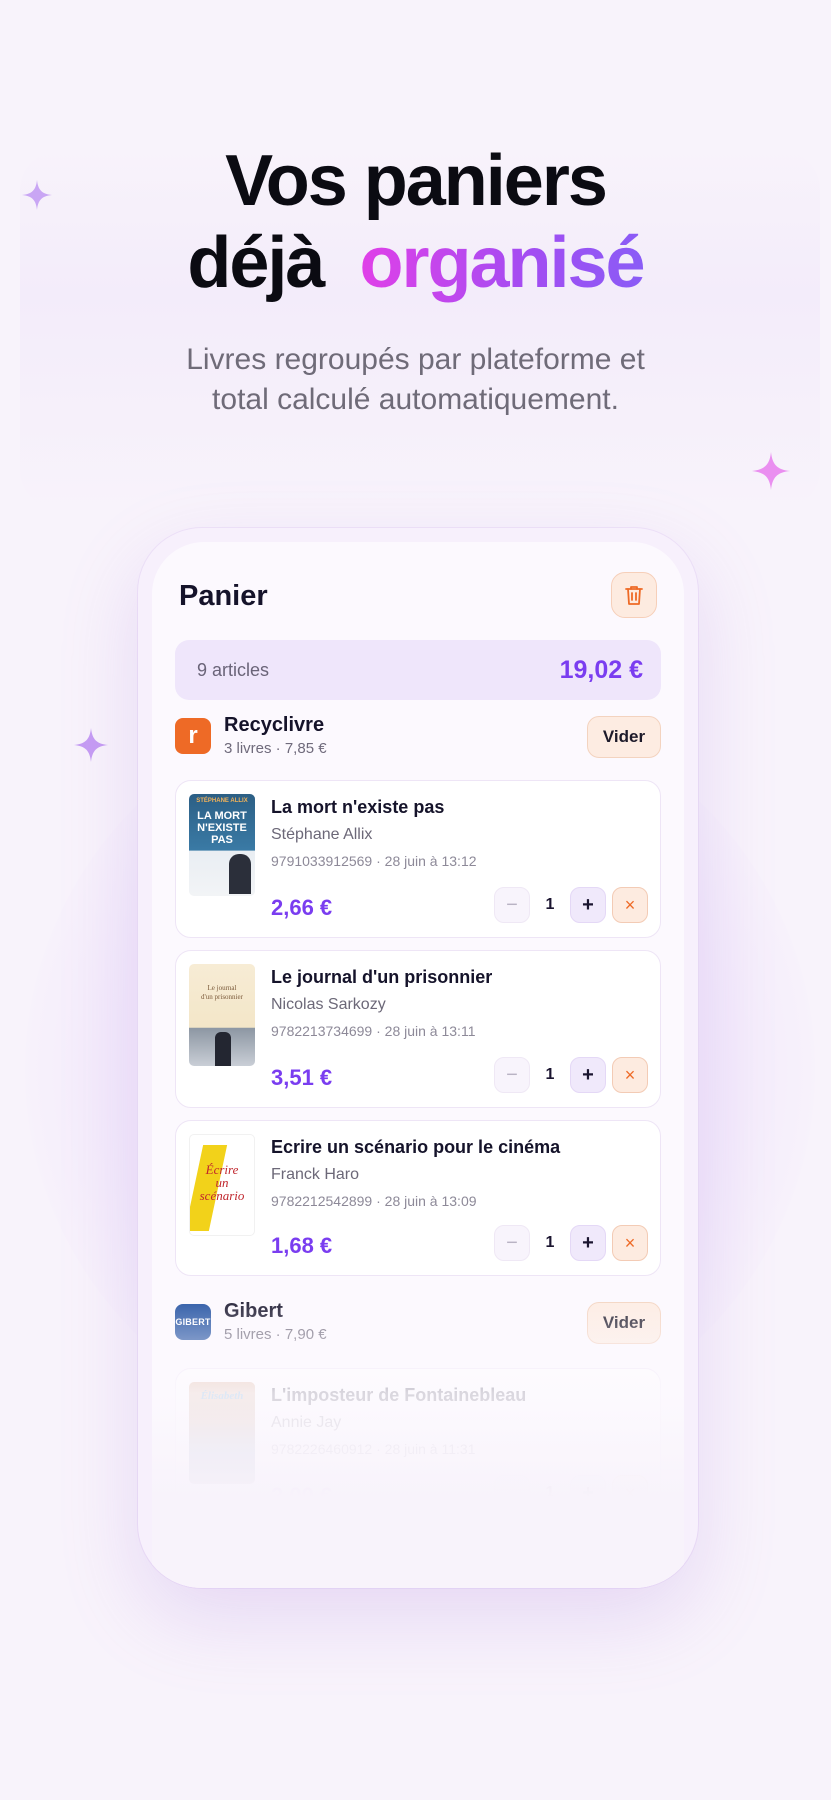 Image resolution: width=831 pixels, height=1800 pixels. I want to click on headline-line-2-plain: déjà, so click(256, 263).